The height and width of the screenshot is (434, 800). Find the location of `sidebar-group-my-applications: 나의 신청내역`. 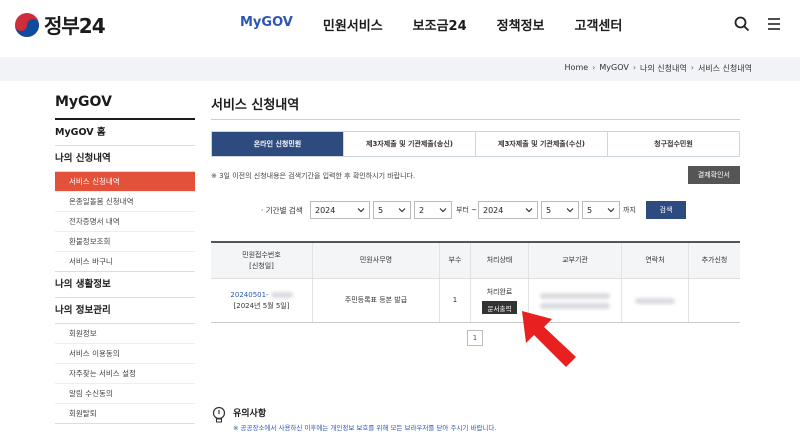

sidebar-group-my-applications: 나의 신청내역 is located at coordinates (125, 159).